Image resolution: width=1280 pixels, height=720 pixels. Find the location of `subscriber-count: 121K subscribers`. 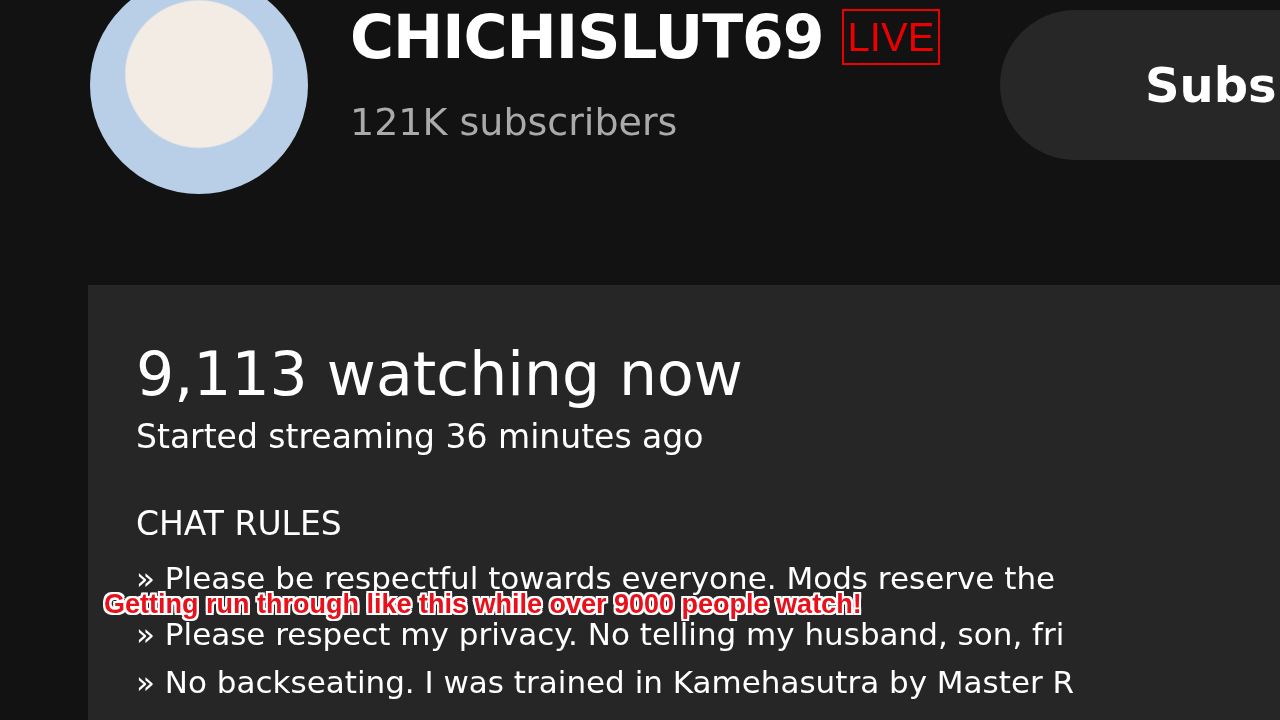

subscriber-count: 121K subscribers is located at coordinates (514, 122).